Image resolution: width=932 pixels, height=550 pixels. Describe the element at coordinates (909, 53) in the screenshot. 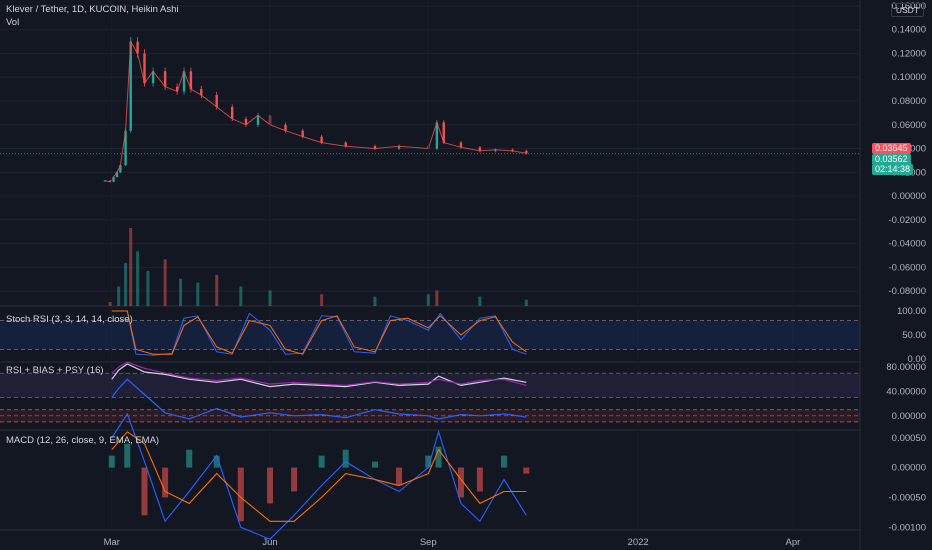

I see `price-tick-label: 0.12000` at that location.